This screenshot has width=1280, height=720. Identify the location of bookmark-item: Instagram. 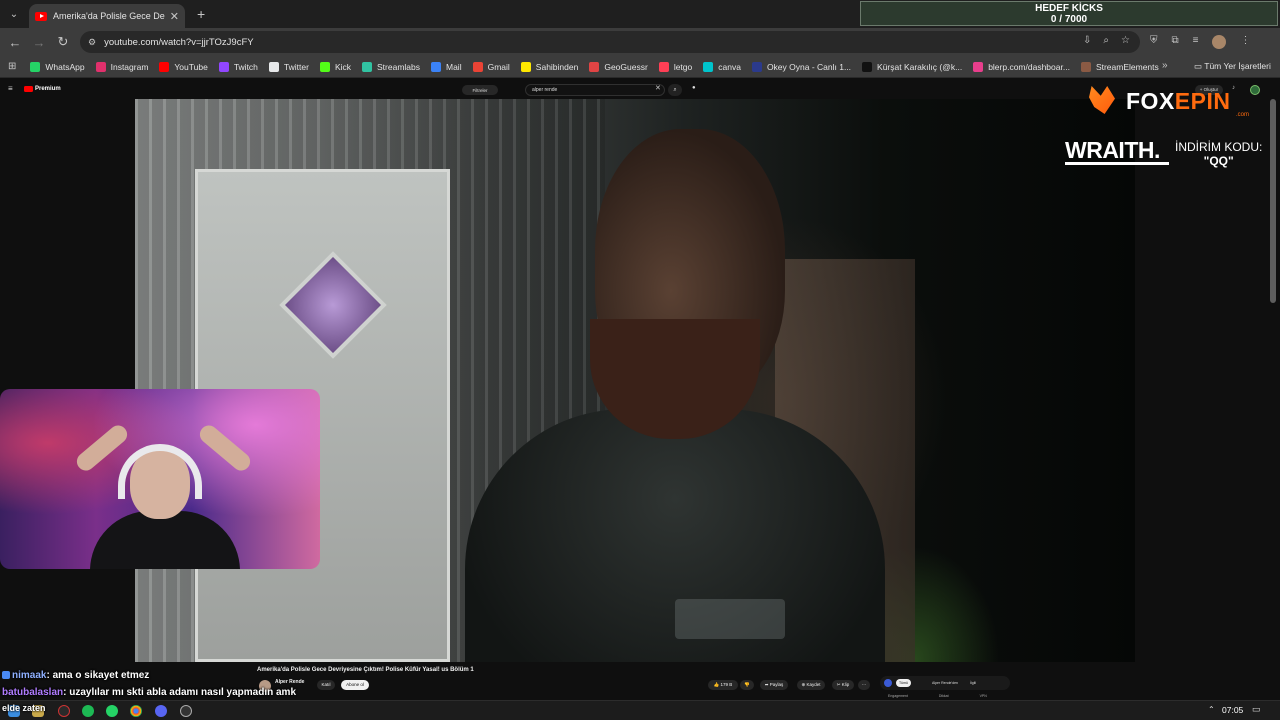
(122, 66).